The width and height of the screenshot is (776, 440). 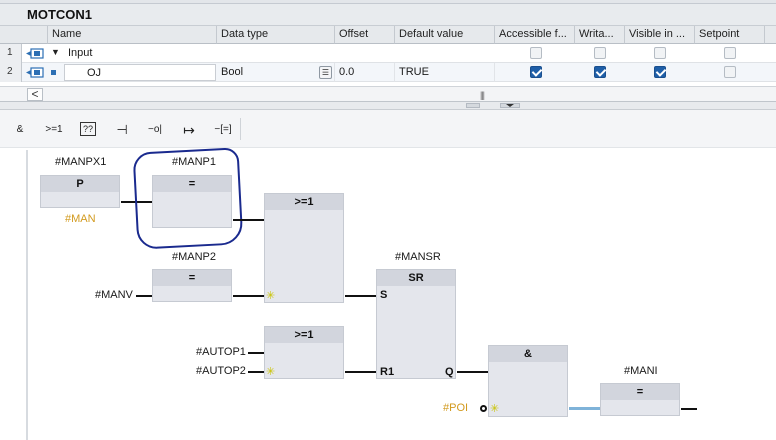 What do you see at coordinates (365, 35) in the screenshot?
I see `column-header-offset: Offset` at bounding box center [365, 35].